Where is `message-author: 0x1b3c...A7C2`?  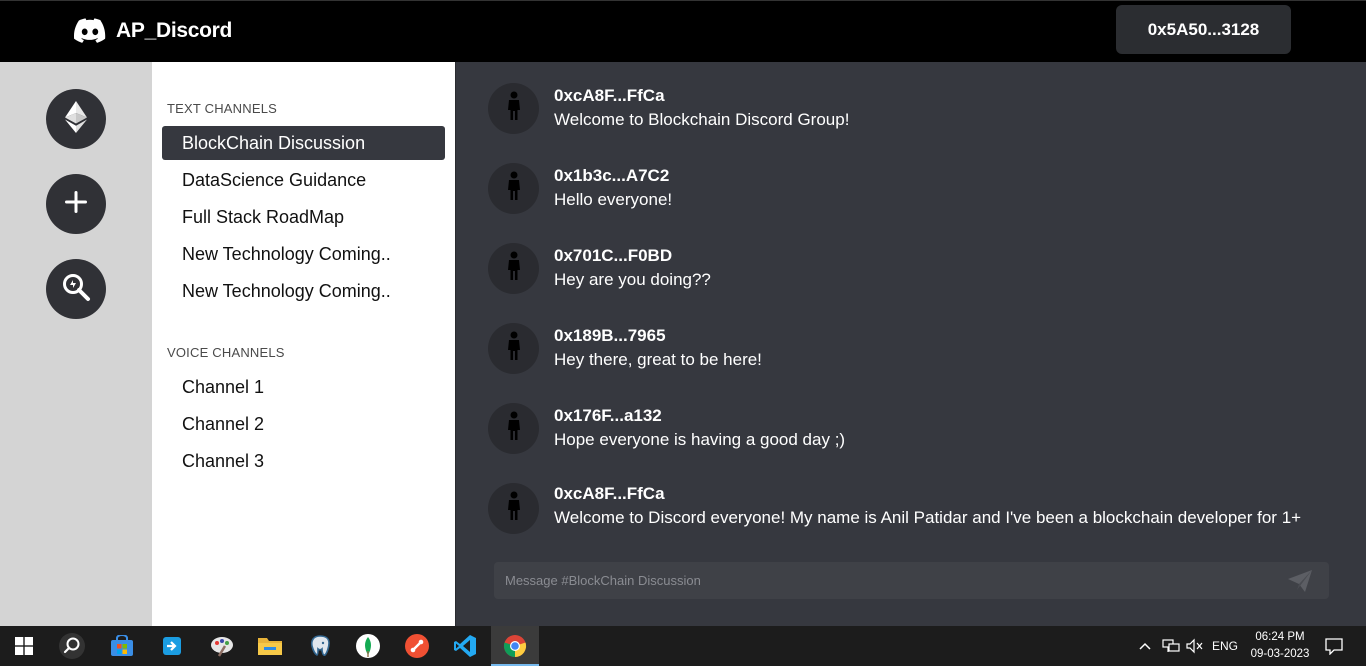 message-author: 0x1b3c...A7C2 is located at coordinates (611, 176).